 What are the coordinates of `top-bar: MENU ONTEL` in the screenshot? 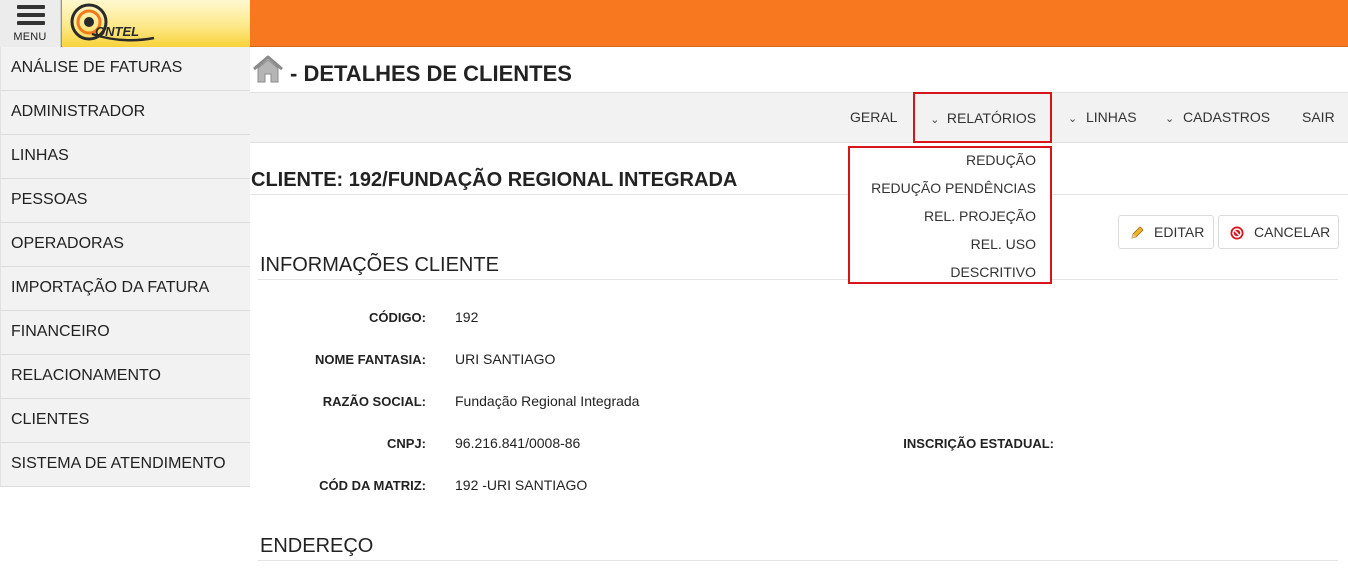 It's located at (674, 23).